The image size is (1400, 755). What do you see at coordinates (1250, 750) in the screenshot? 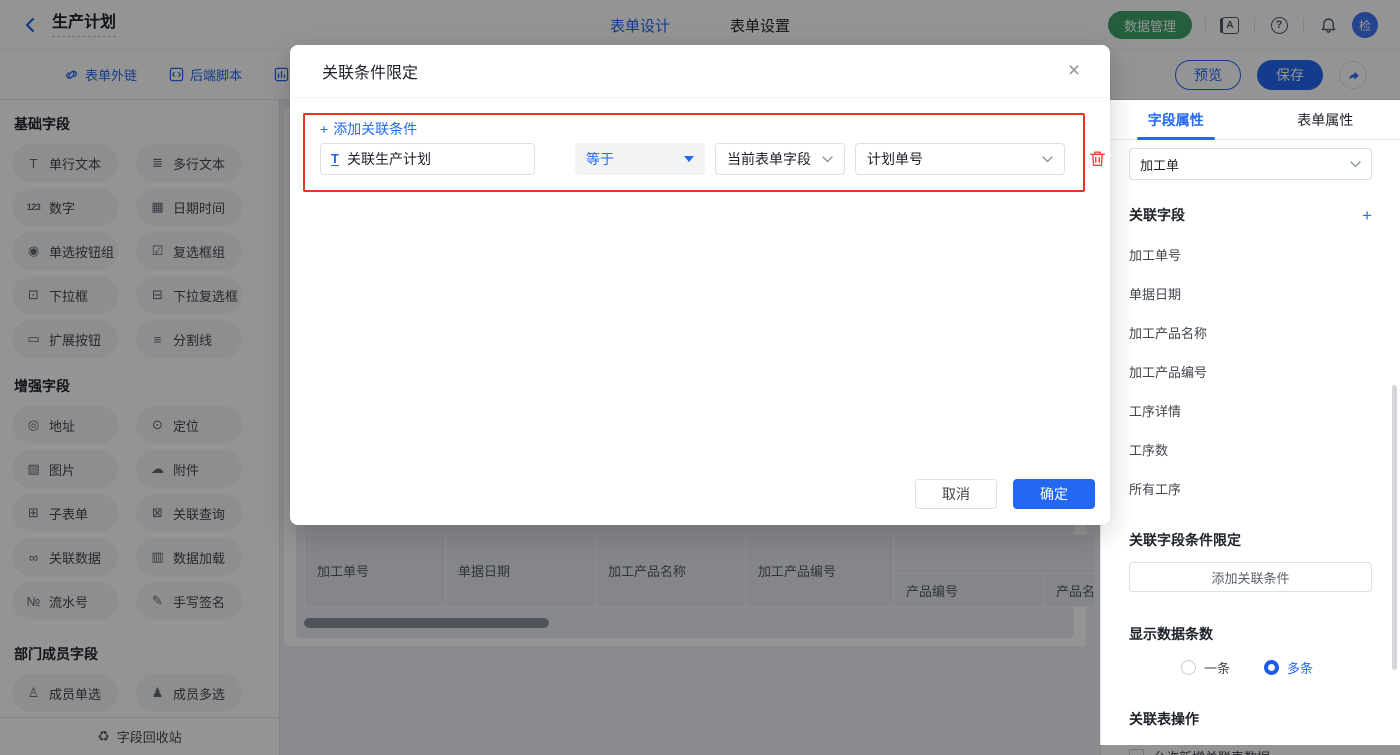
I see `modal-overlay` at bounding box center [1250, 750].